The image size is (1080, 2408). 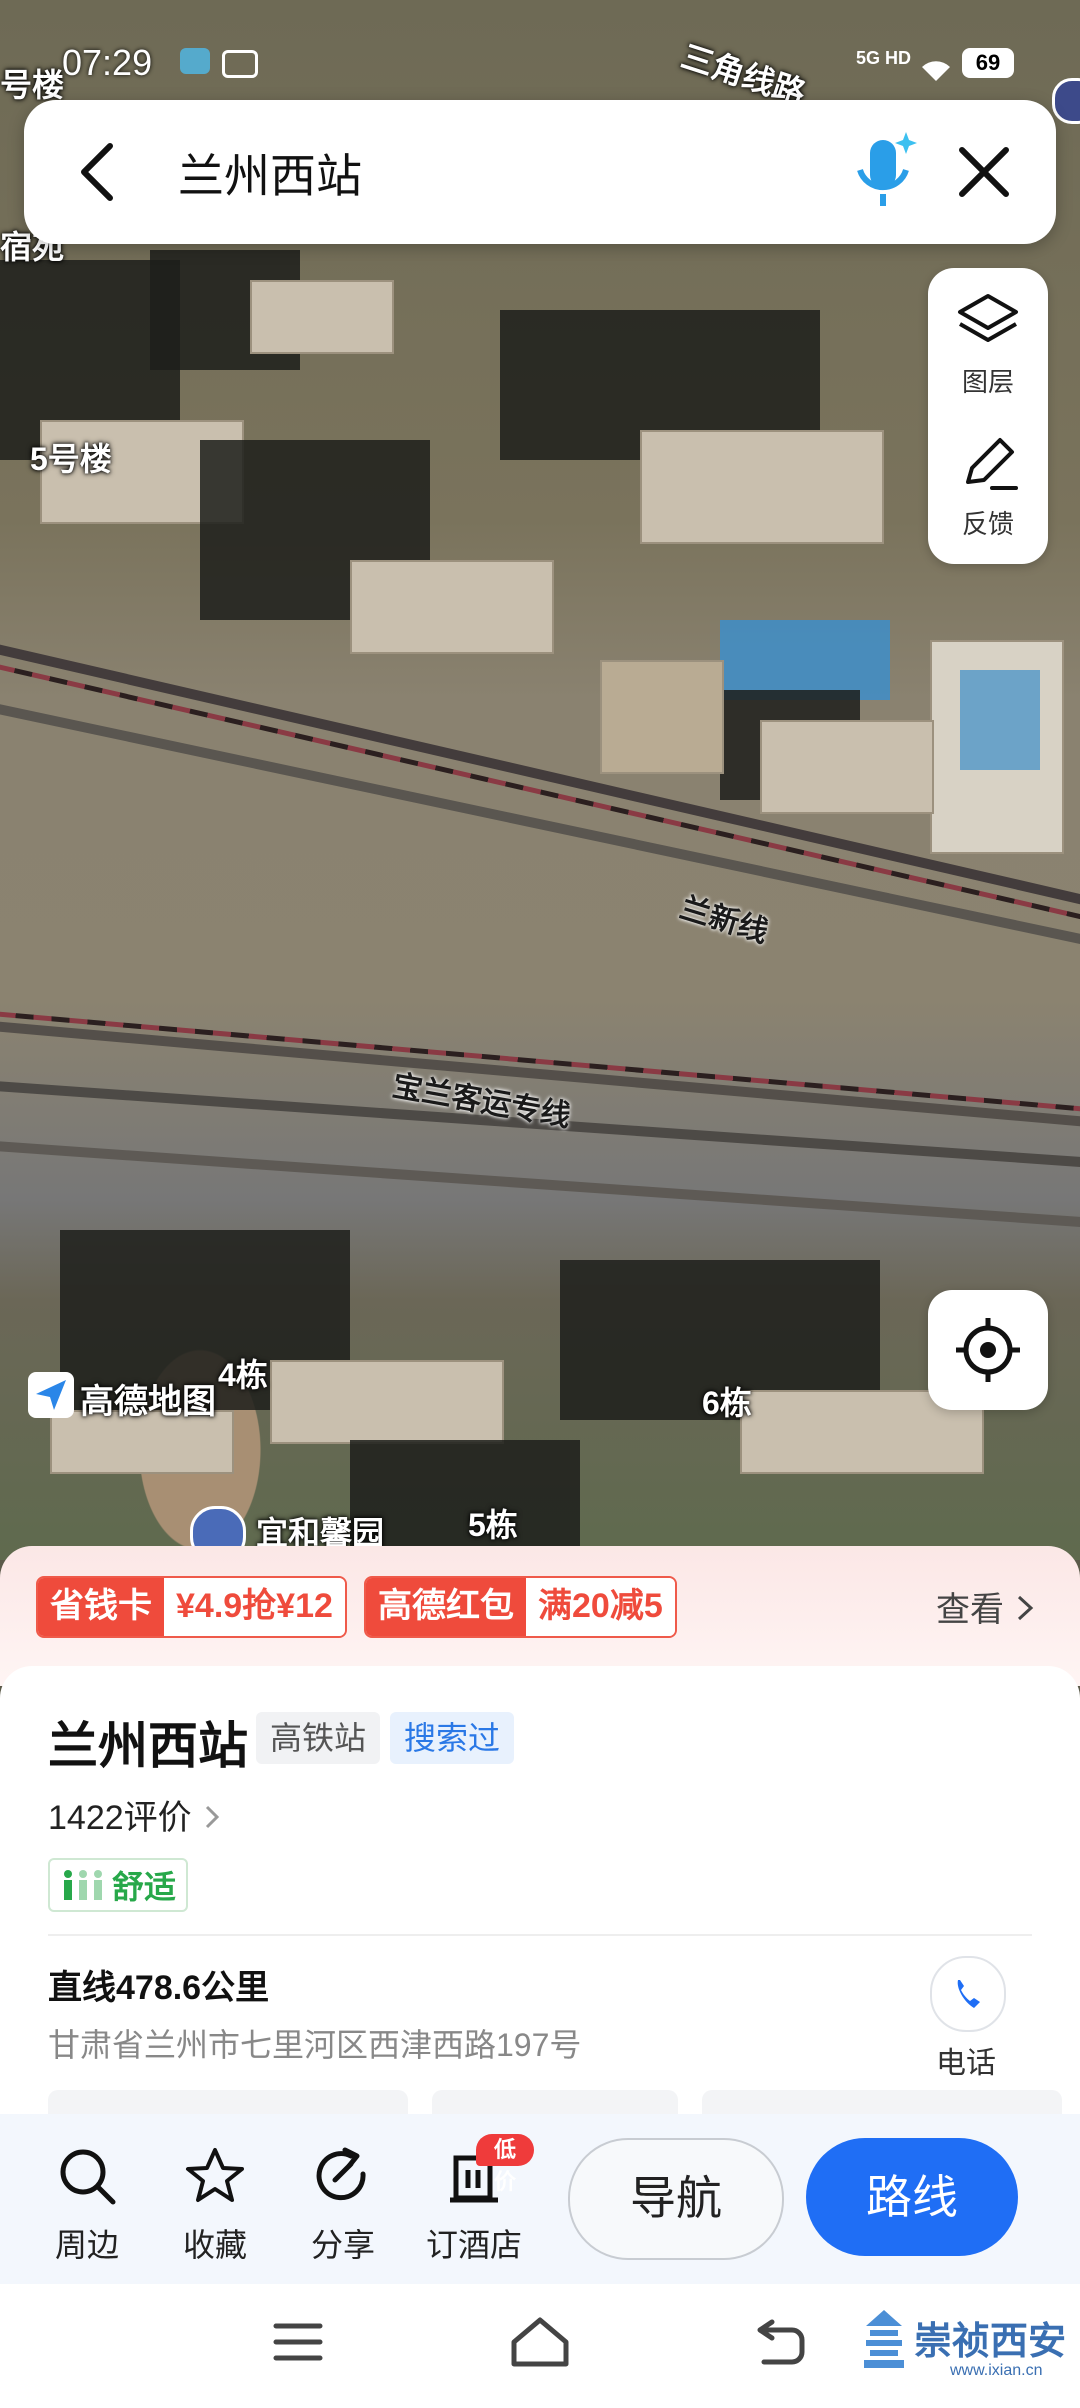 I want to click on divider, so click(x=540, y=1935).